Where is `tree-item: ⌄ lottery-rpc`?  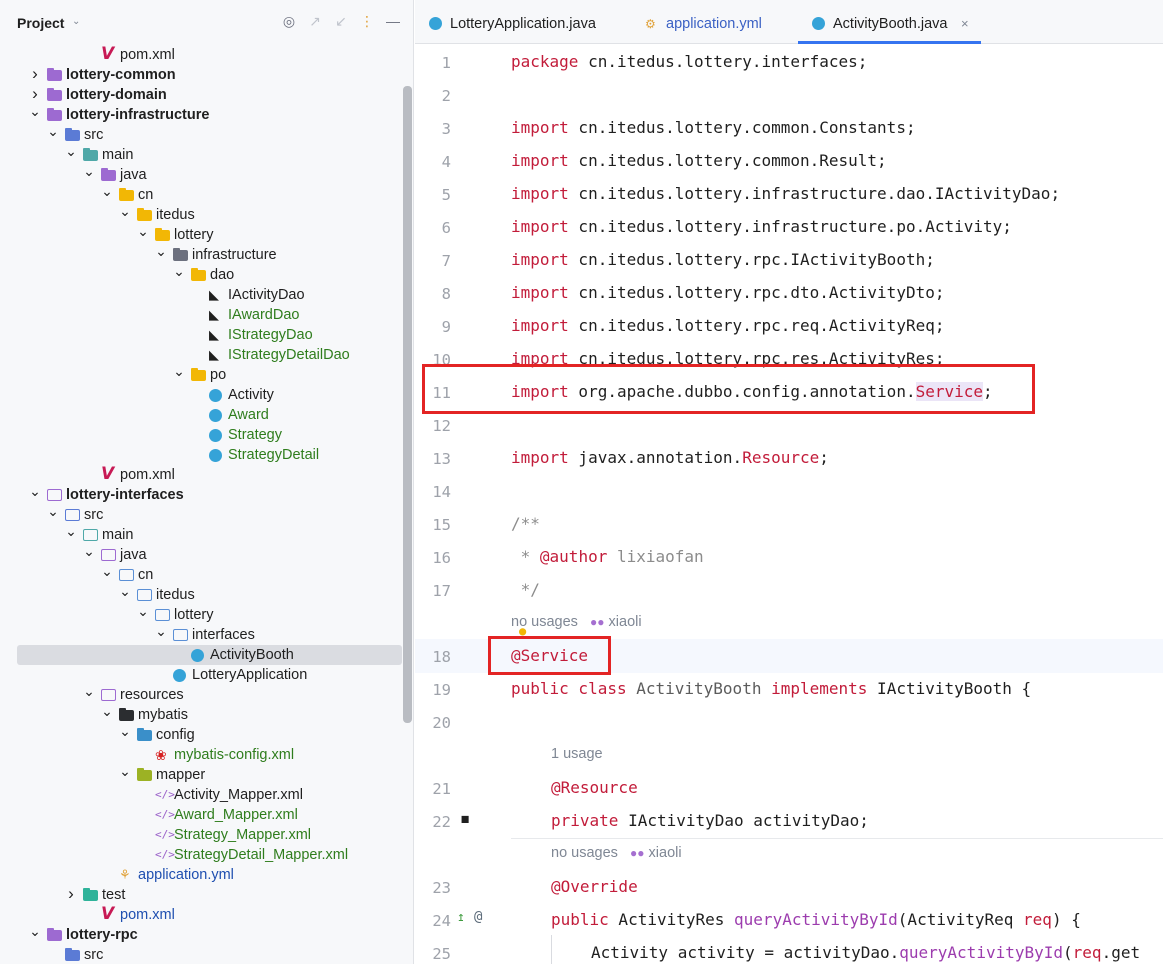 tree-item: ⌄ lottery-rpc is located at coordinates (201, 934).